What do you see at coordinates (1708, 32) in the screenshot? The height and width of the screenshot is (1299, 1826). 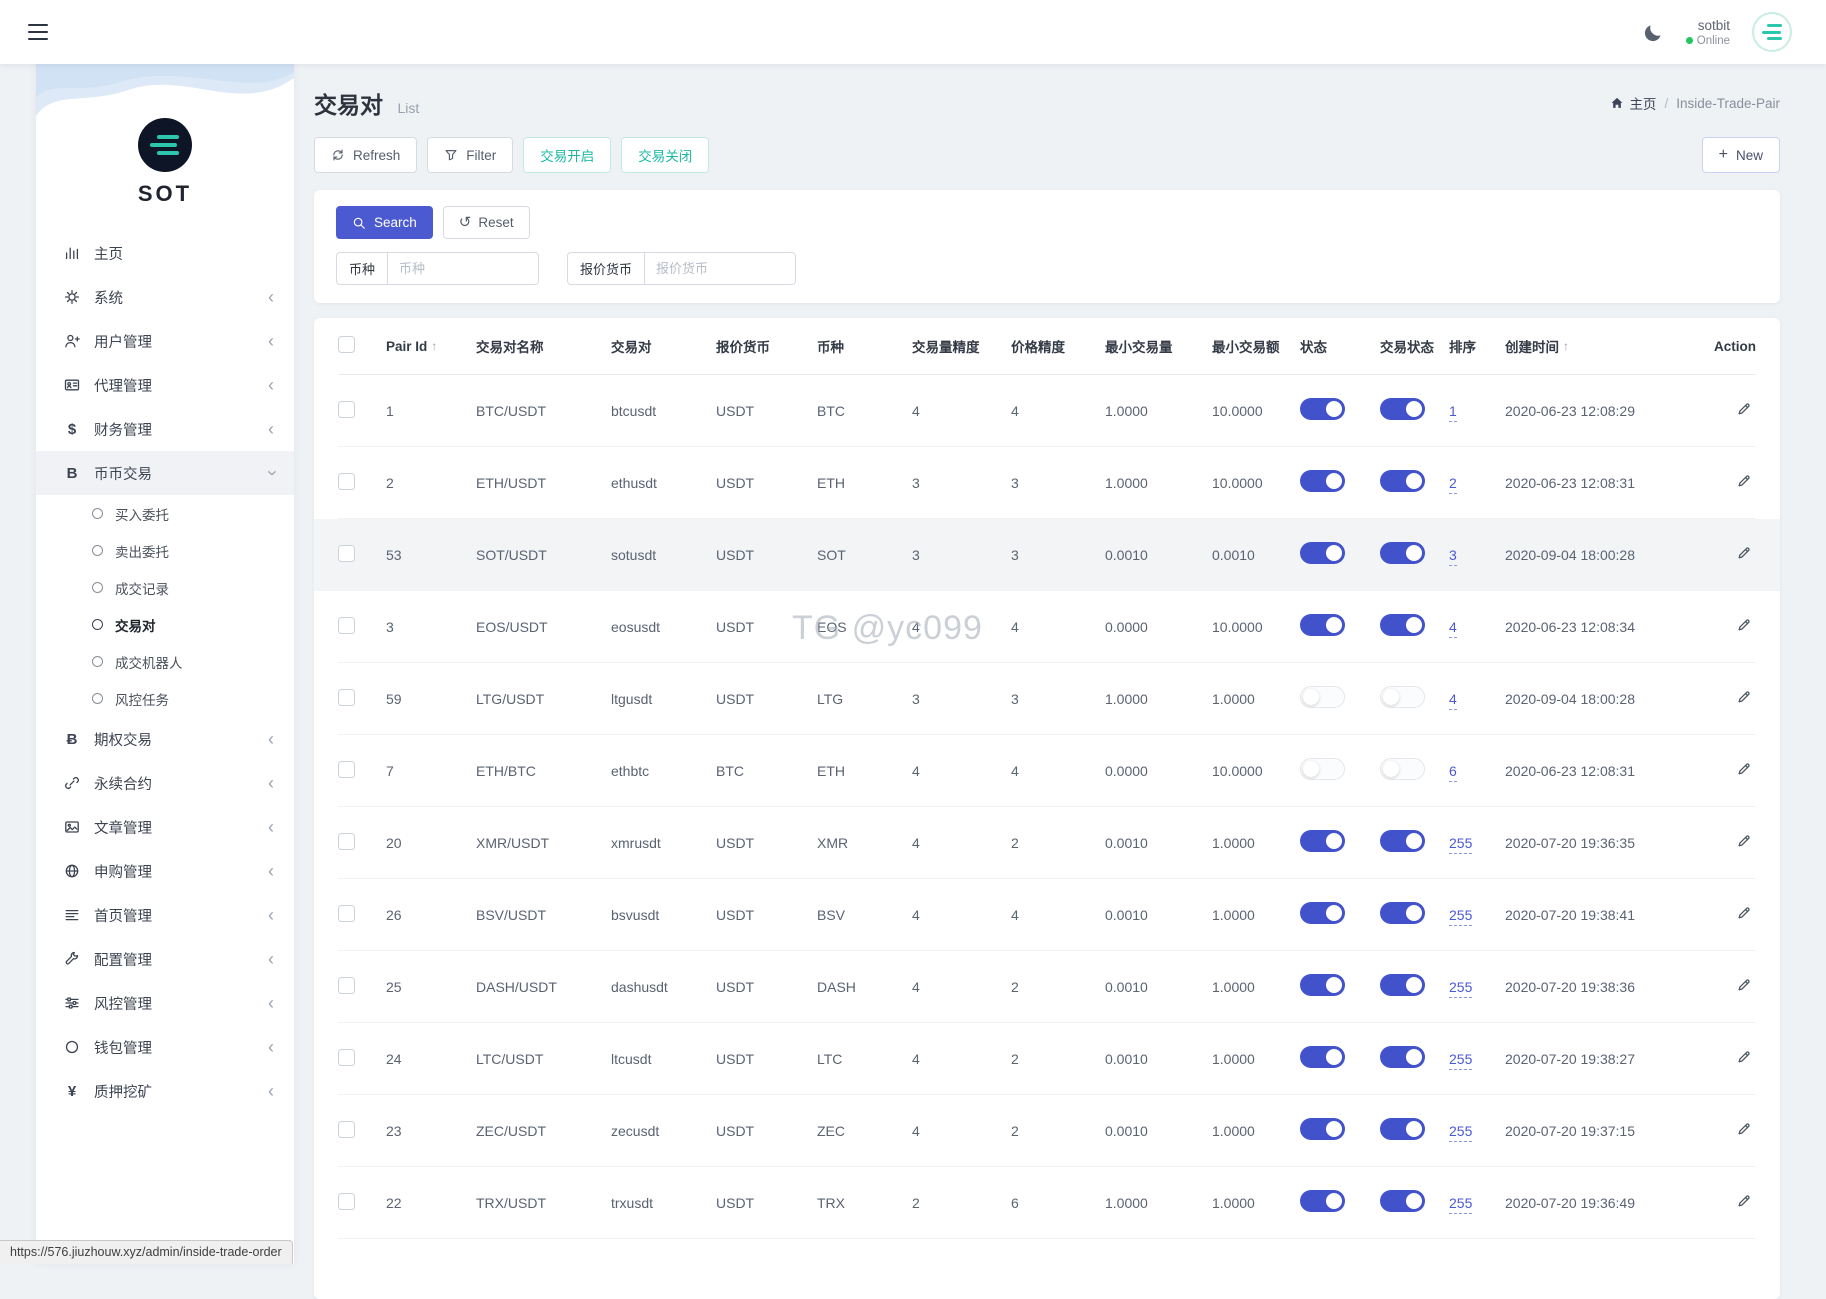 I see `account-block: sotbit Online` at bounding box center [1708, 32].